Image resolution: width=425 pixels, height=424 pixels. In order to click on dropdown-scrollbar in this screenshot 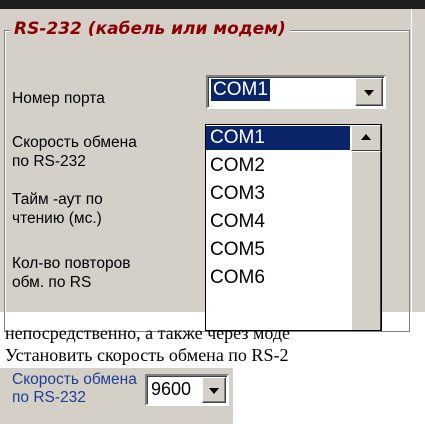, I will do `click(366, 227)`.